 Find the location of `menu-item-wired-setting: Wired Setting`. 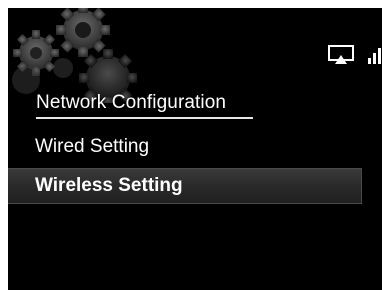

menu-item-wired-setting: Wired Setting is located at coordinates (185, 147).